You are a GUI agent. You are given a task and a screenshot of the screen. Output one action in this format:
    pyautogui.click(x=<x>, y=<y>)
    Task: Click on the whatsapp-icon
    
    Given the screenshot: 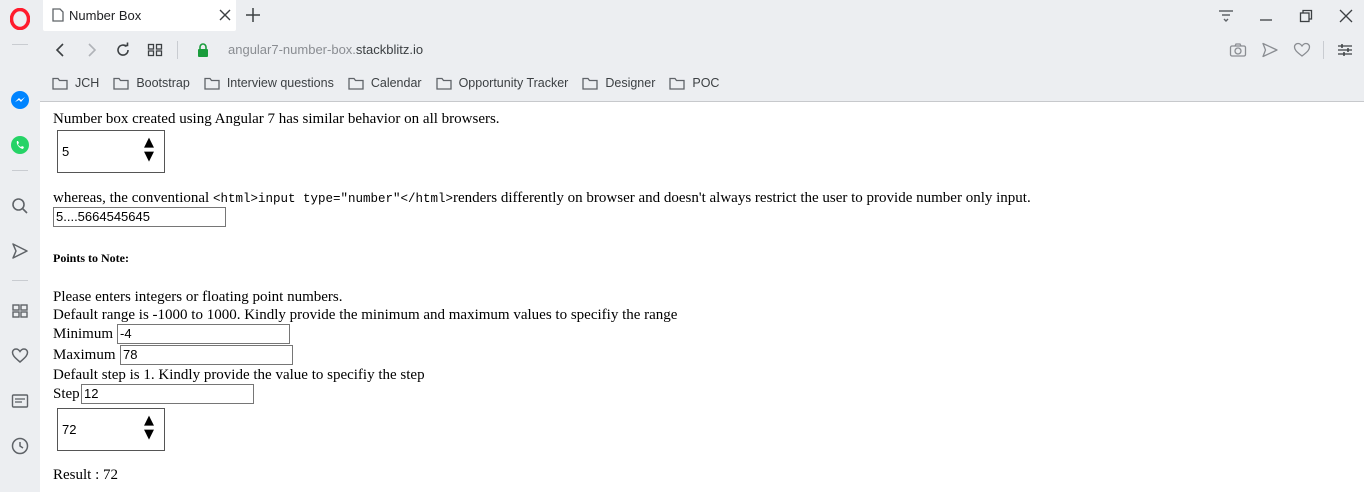 What is the action you would take?
    pyautogui.click(x=20, y=145)
    